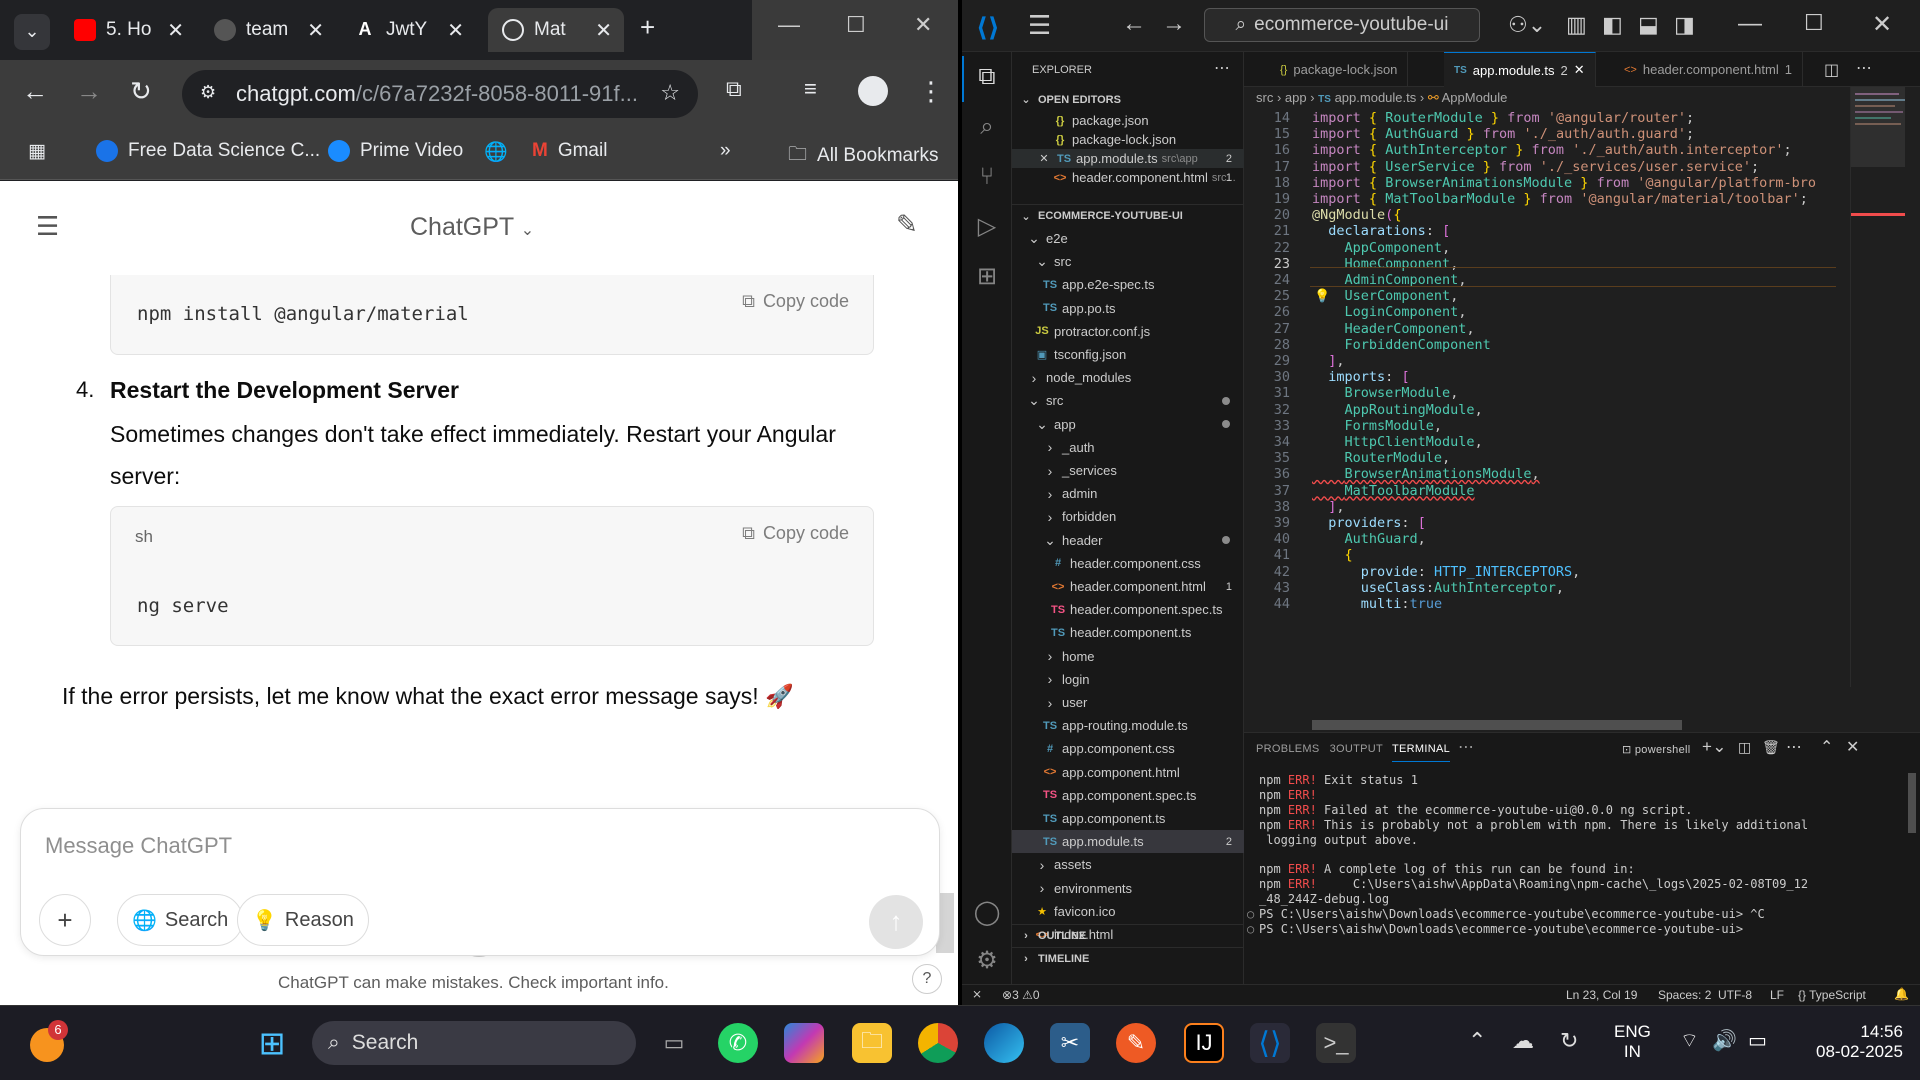 This screenshot has width=1920, height=1080. What do you see at coordinates (1520, 69) in the screenshot?
I see `editor-tab-active: TS app.module.ts 2 ✕` at bounding box center [1520, 69].